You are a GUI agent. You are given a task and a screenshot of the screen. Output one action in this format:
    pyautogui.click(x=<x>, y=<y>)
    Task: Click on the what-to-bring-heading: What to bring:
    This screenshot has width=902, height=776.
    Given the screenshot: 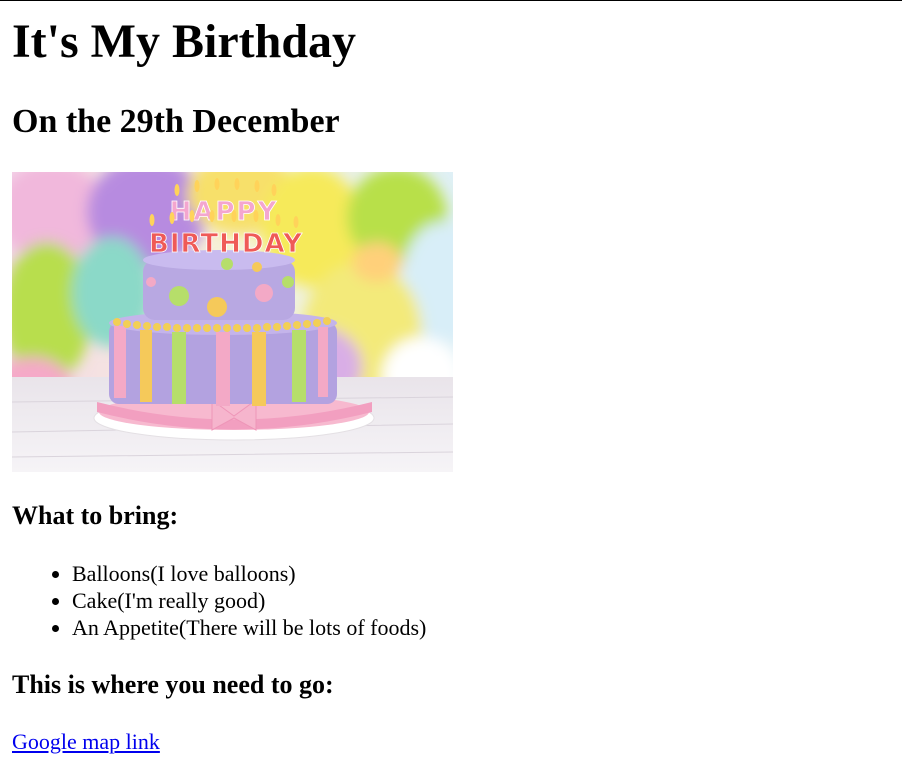 What is the action you would take?
    pyautogui.click(x=95, y=515)
    